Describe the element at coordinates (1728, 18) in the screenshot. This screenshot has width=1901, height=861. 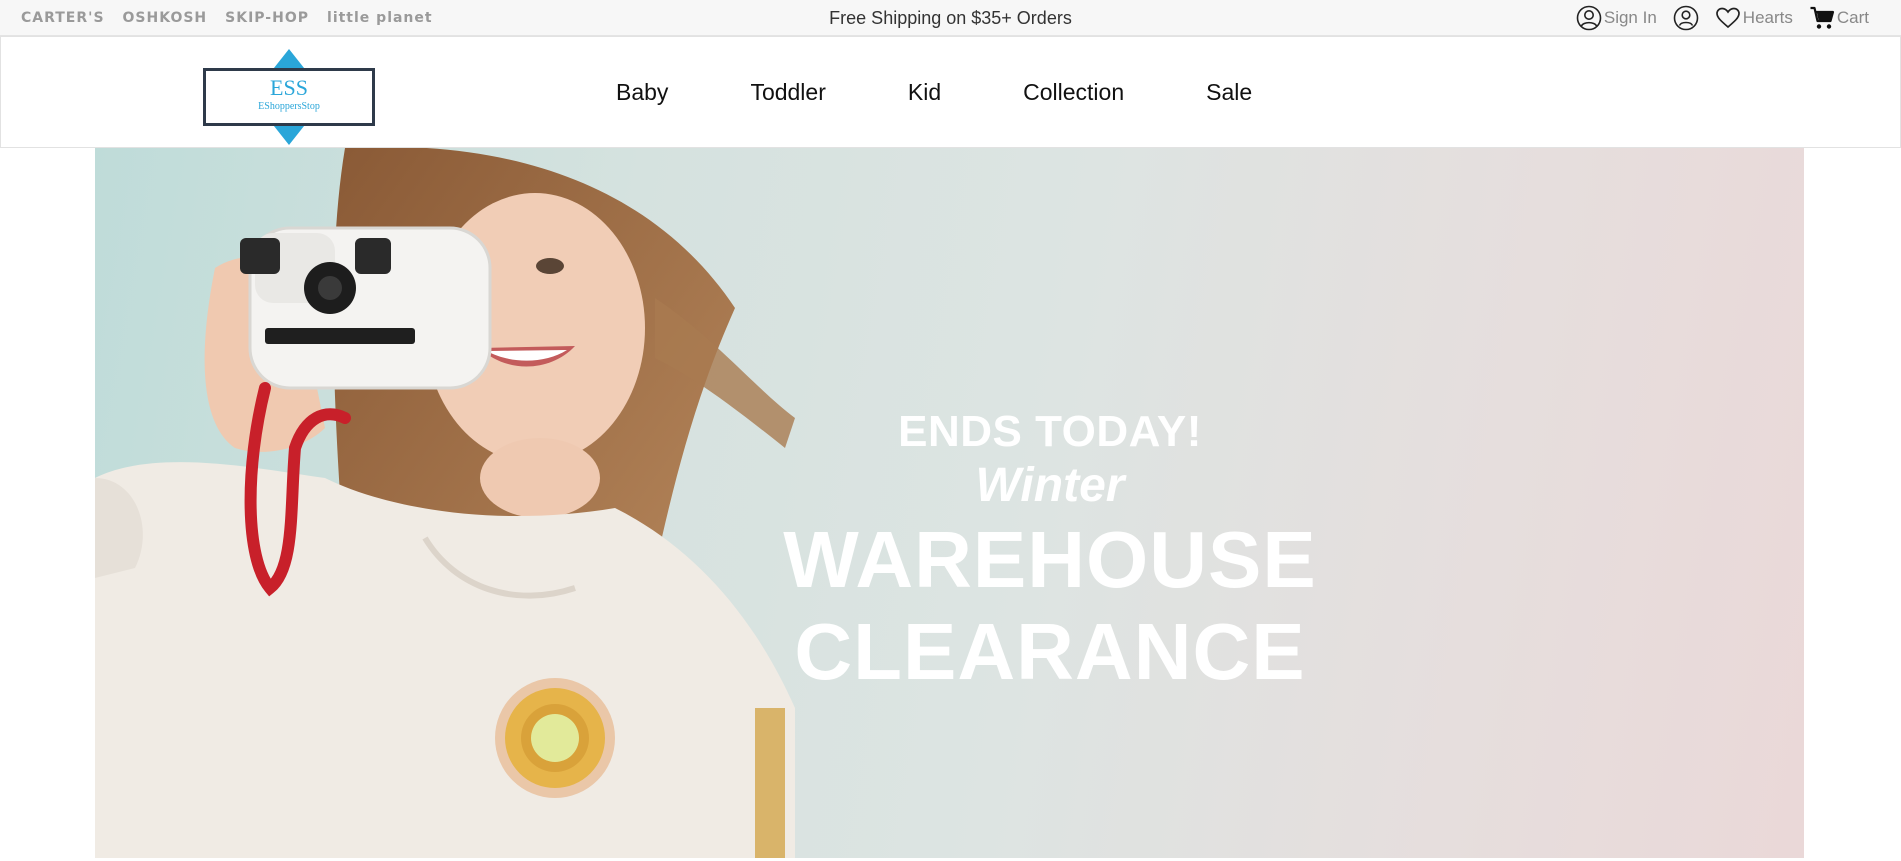
I see `heart-icon` at that location.